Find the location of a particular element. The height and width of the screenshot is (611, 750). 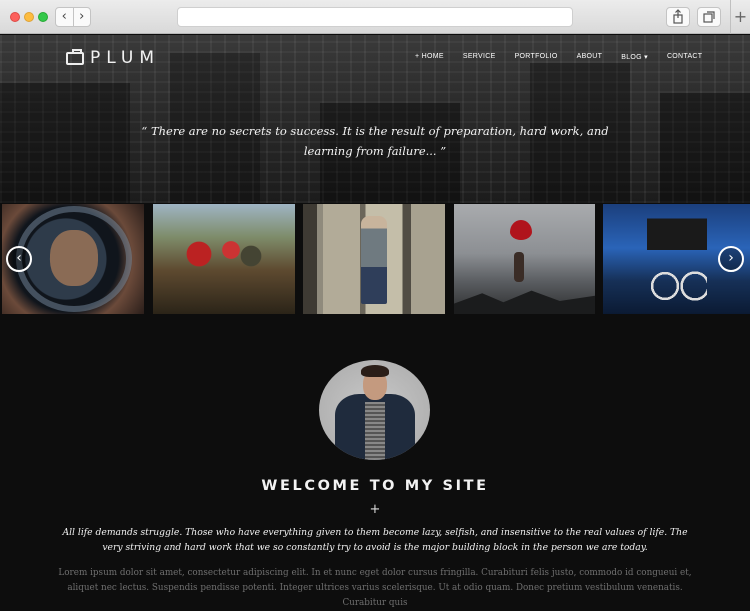

avatar-hair is located at coordinates (375, 371).